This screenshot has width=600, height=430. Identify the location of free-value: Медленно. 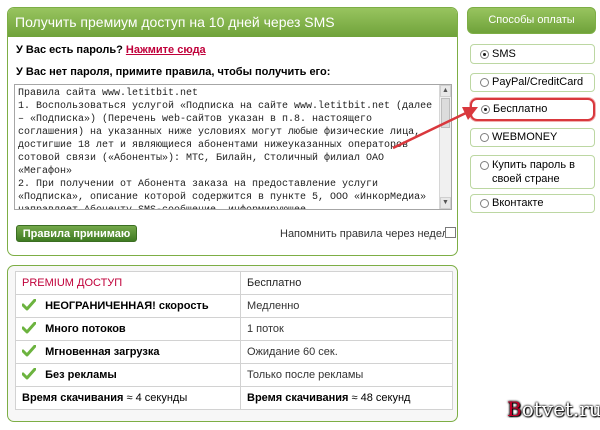
(346, 306).